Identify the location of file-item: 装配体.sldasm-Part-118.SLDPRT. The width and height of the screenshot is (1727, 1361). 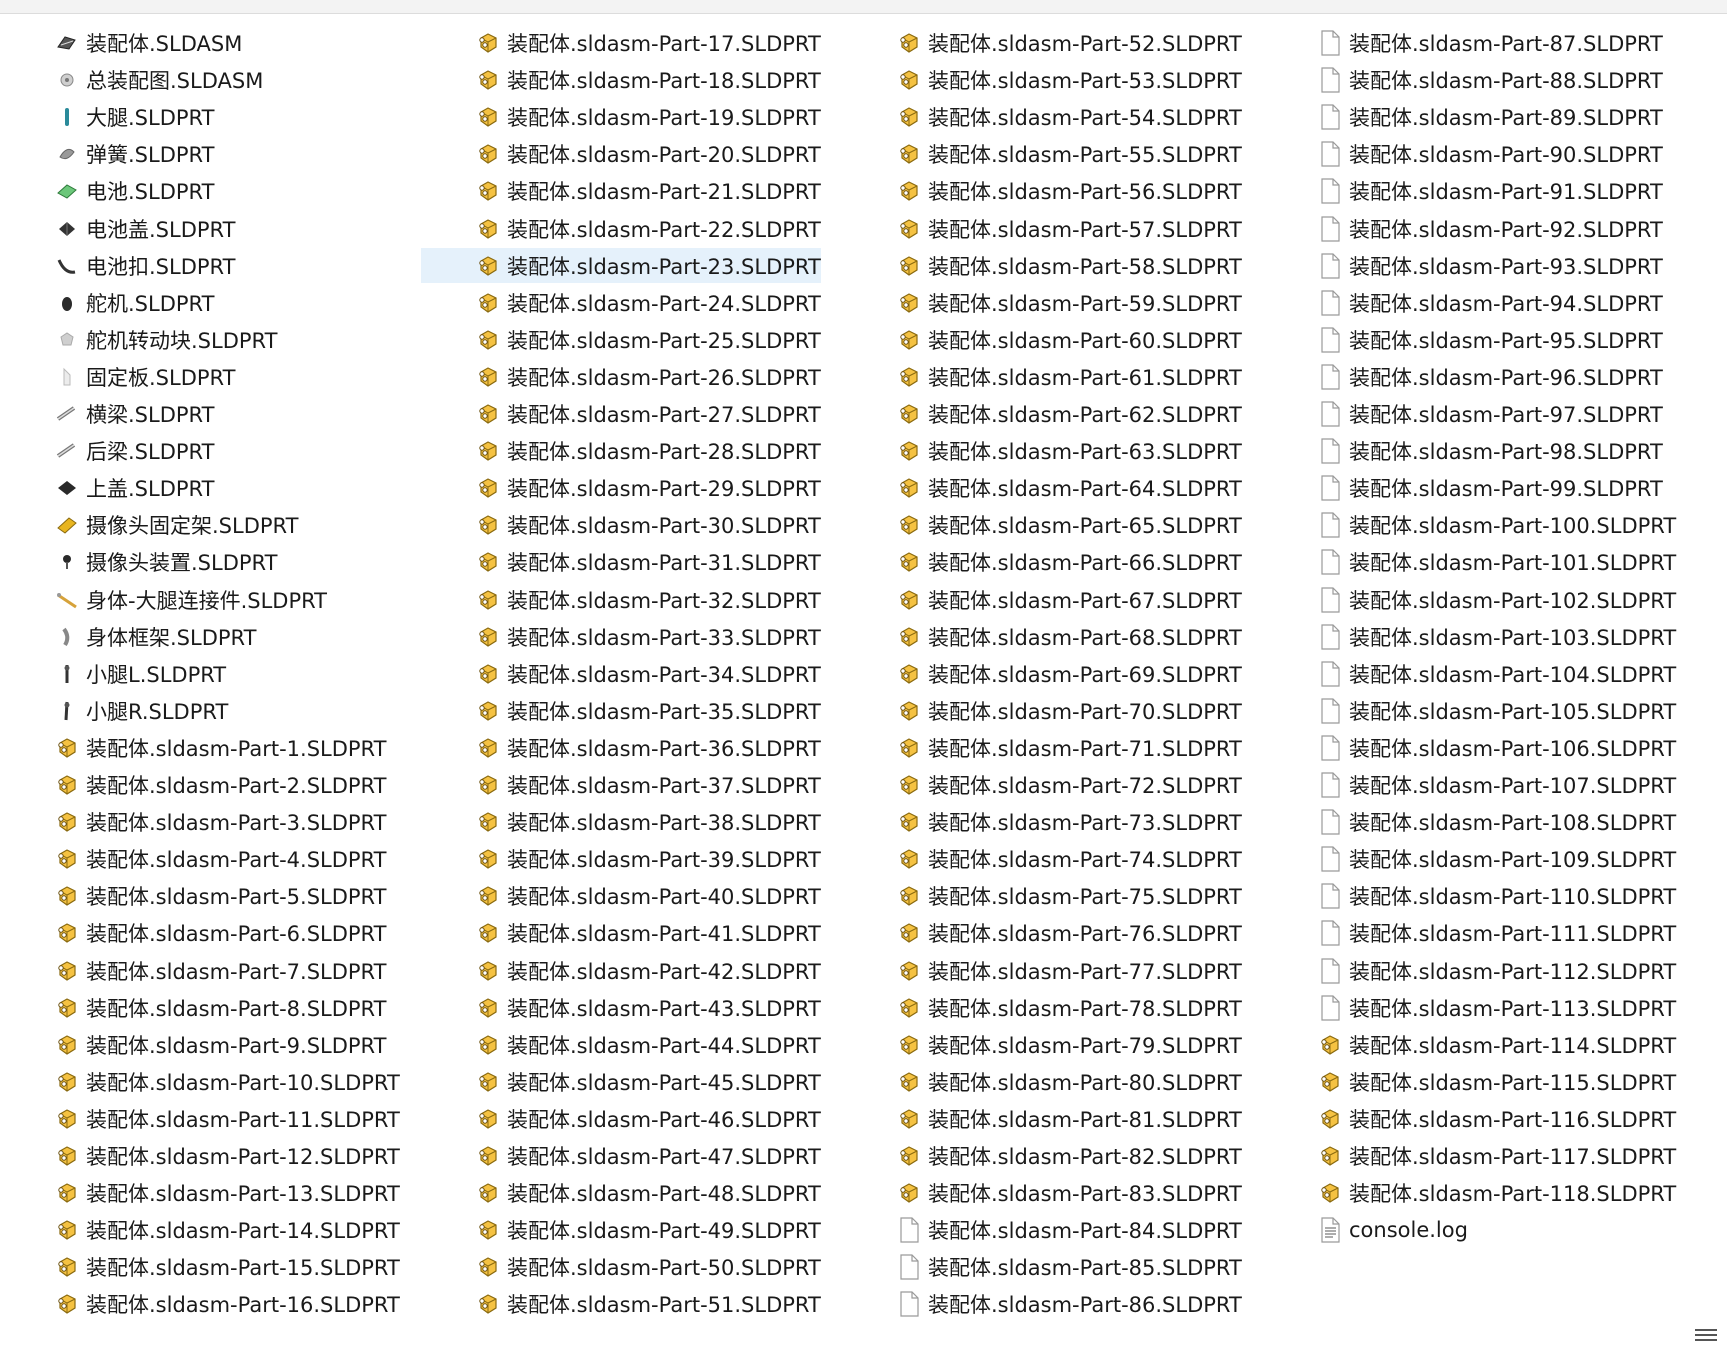
(1469, 1192).